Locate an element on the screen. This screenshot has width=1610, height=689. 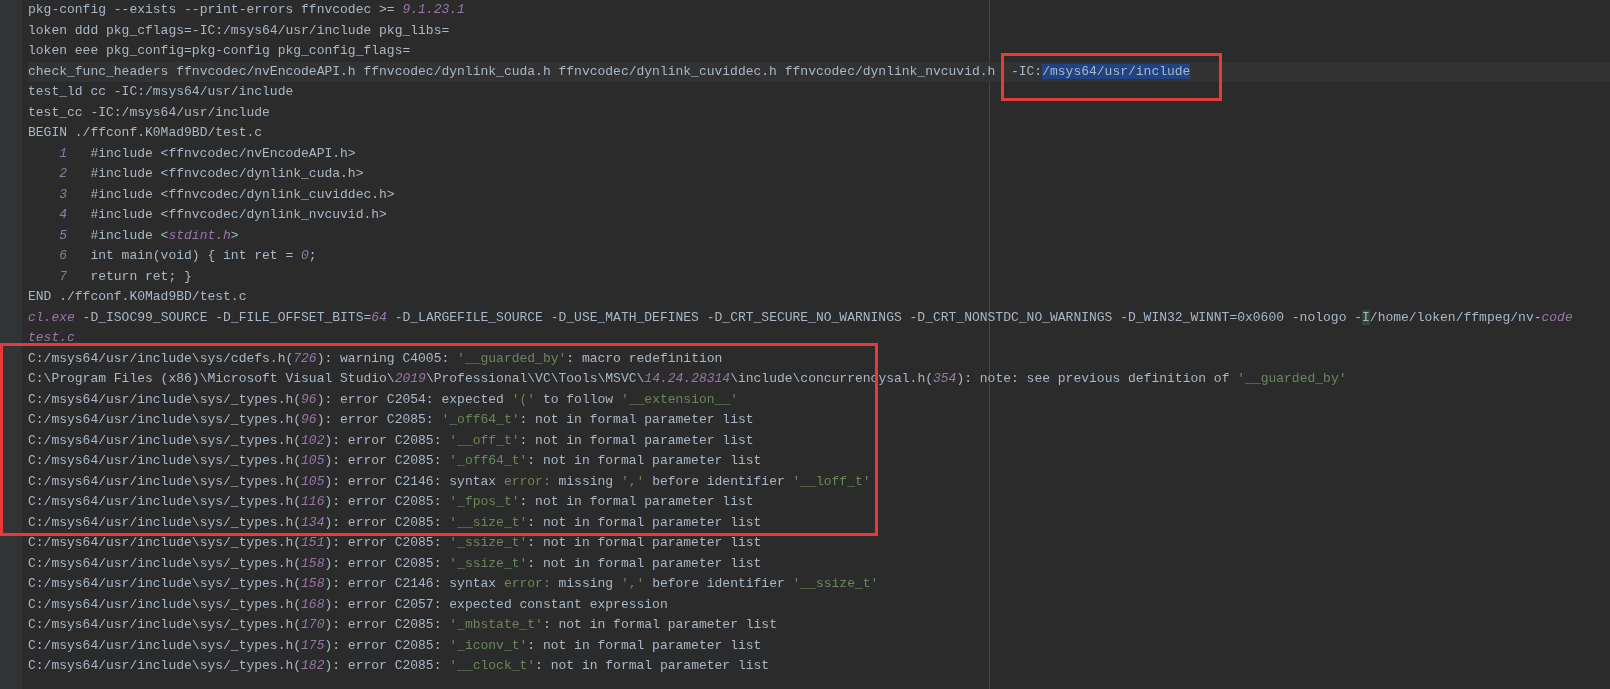
code-line: C:/msys64/usr/include\sys/_types.h(168): error C2057: expected constant expression is located at coordinates (348, 604).